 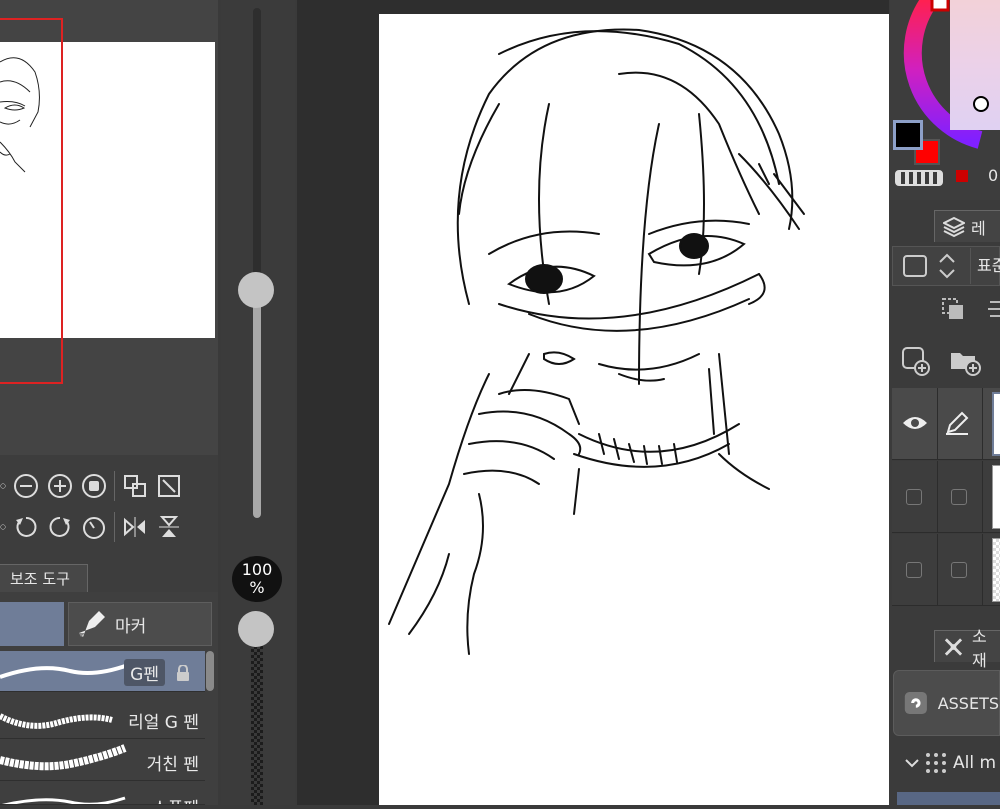 I want to click on material-selected-item, so click(x=948, y=798).